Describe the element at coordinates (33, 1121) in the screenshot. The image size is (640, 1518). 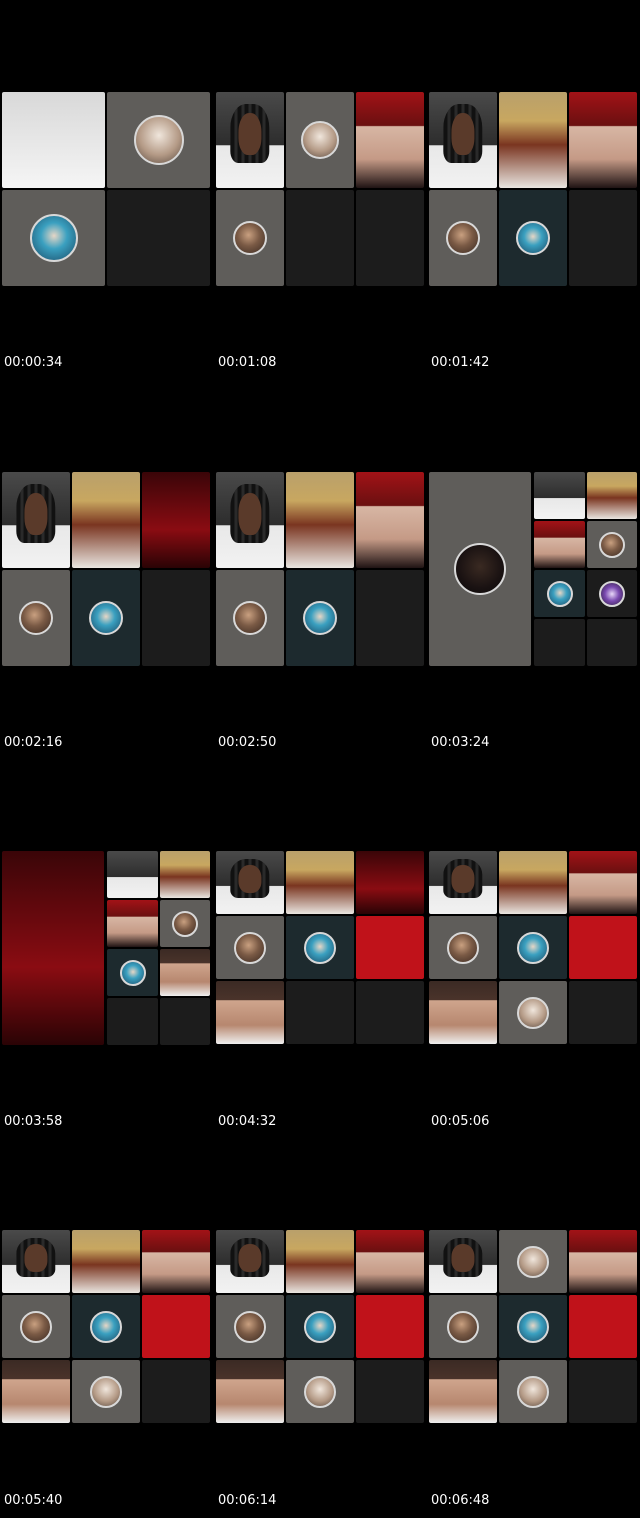
I see `timestamp-label: 00:03:58` at that location.